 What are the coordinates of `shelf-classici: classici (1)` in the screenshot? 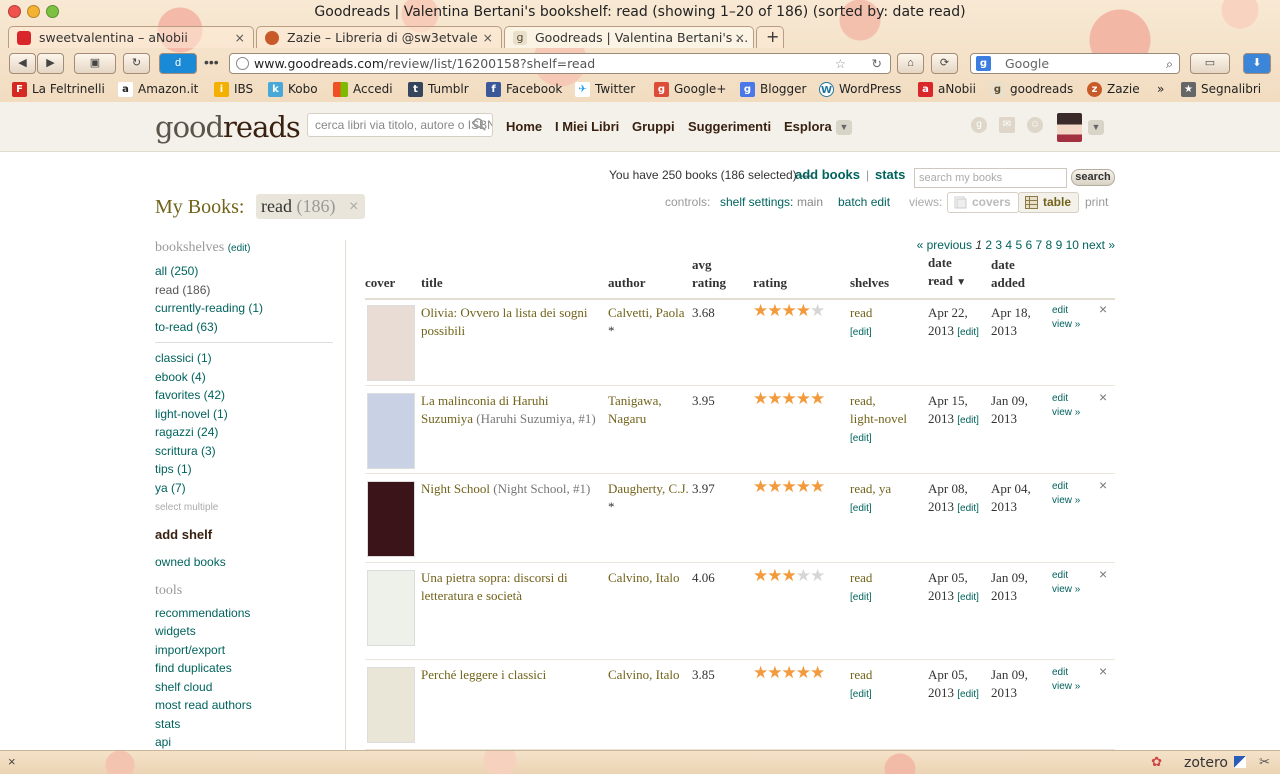 It's located at (183, 358).